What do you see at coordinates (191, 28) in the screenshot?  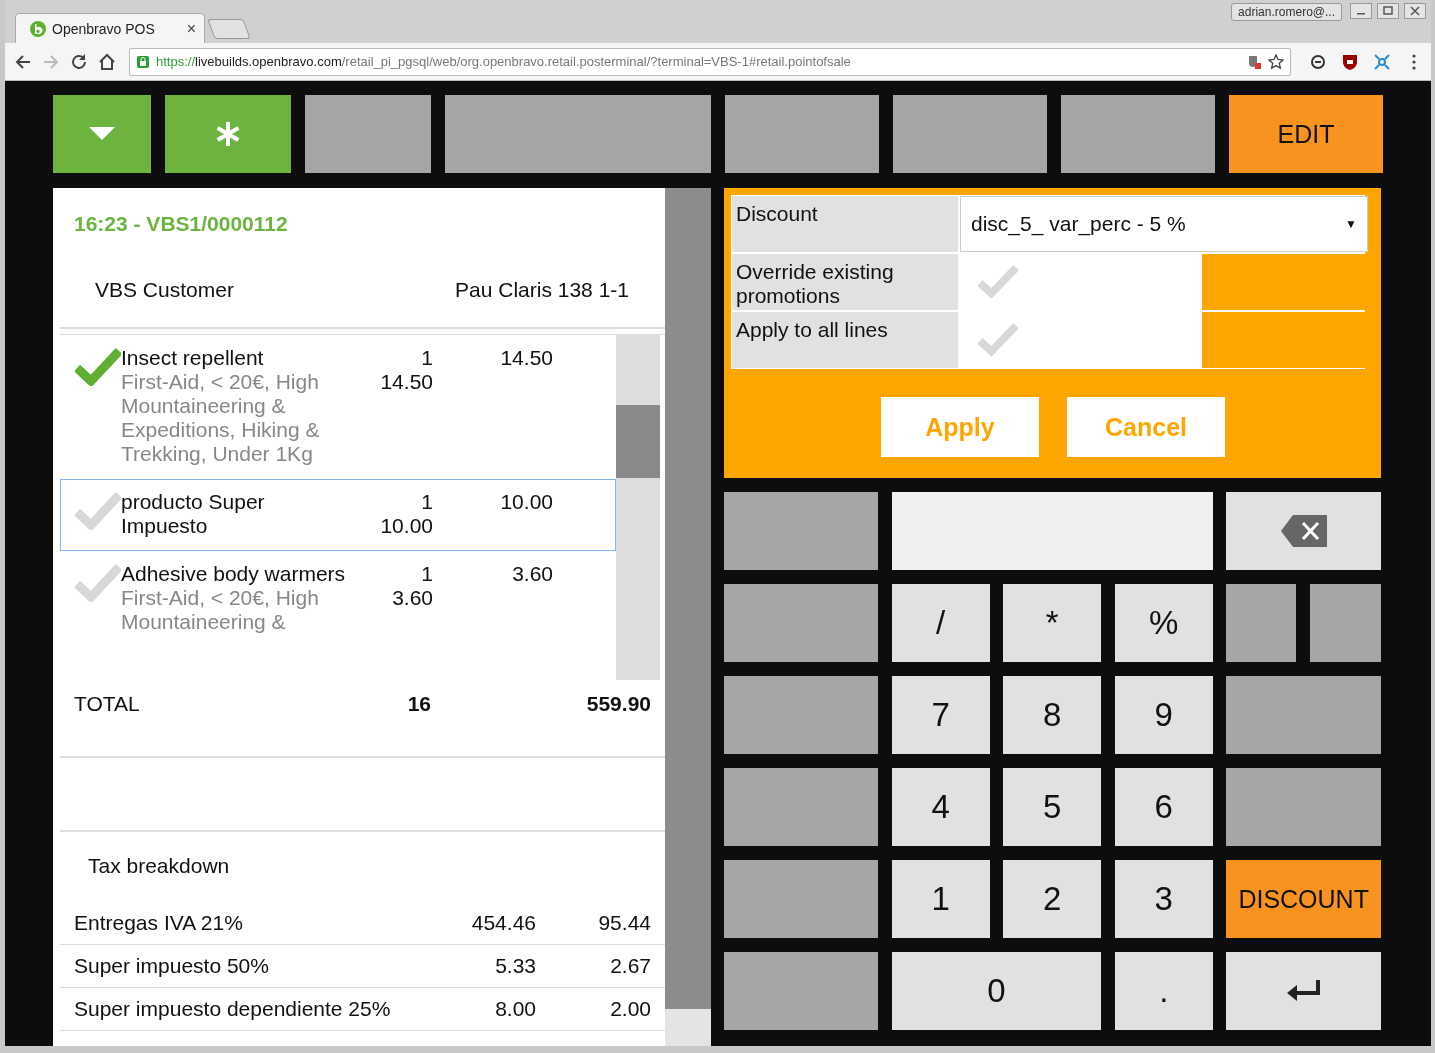 I see `close-icon: ×` at bounding box center [191, 28].